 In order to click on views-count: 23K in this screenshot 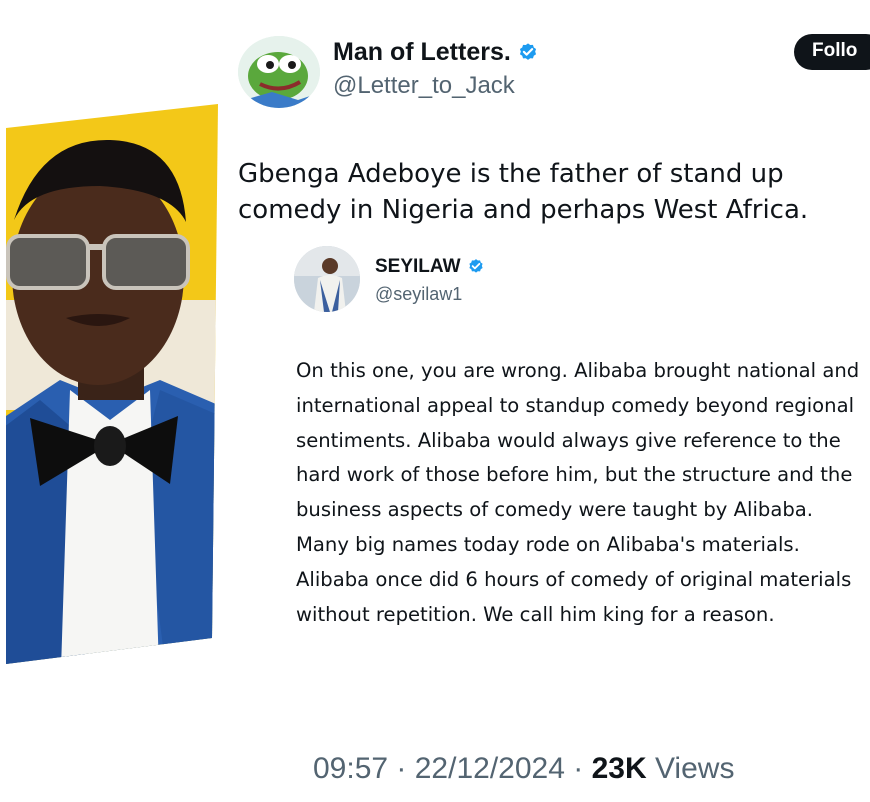, I will do `click(619, 768)`.